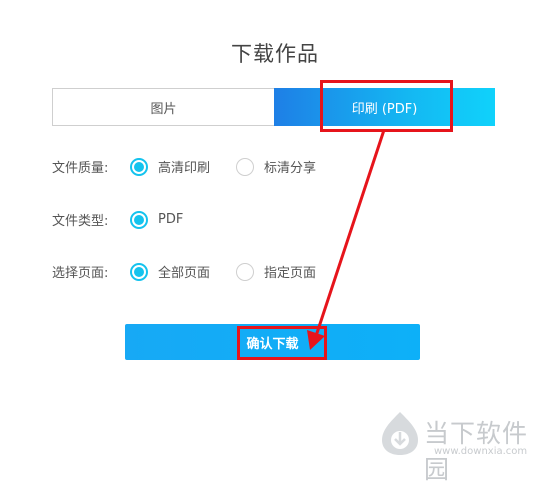 The height and width of the screenshot is (486, 550). I want to click on pages-option-custom: 指定页面, so click(276, 271).